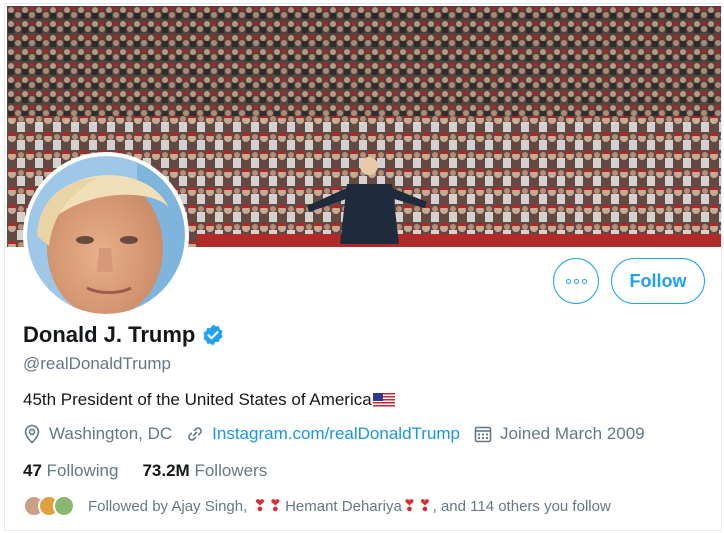  I want to click on more-options-button, so click(576, 281).